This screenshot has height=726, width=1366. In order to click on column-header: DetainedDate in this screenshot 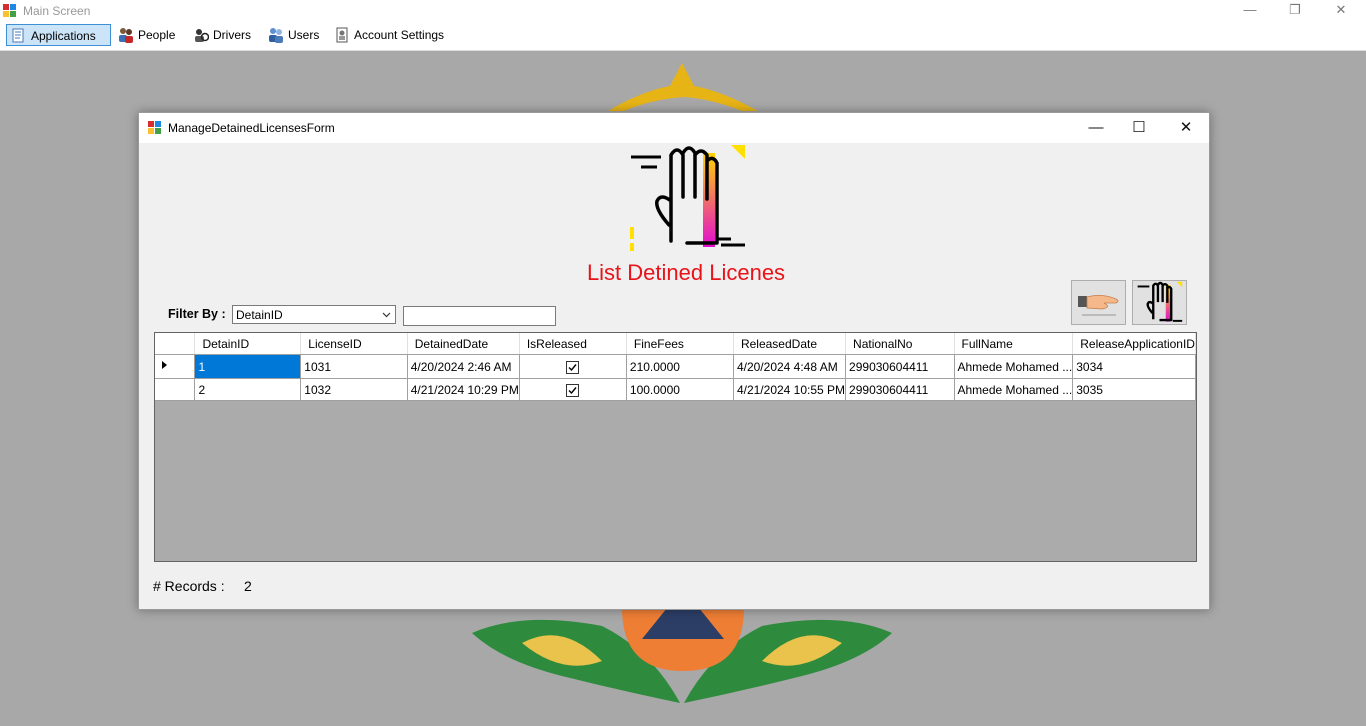, I will do `click(463, 344)`.